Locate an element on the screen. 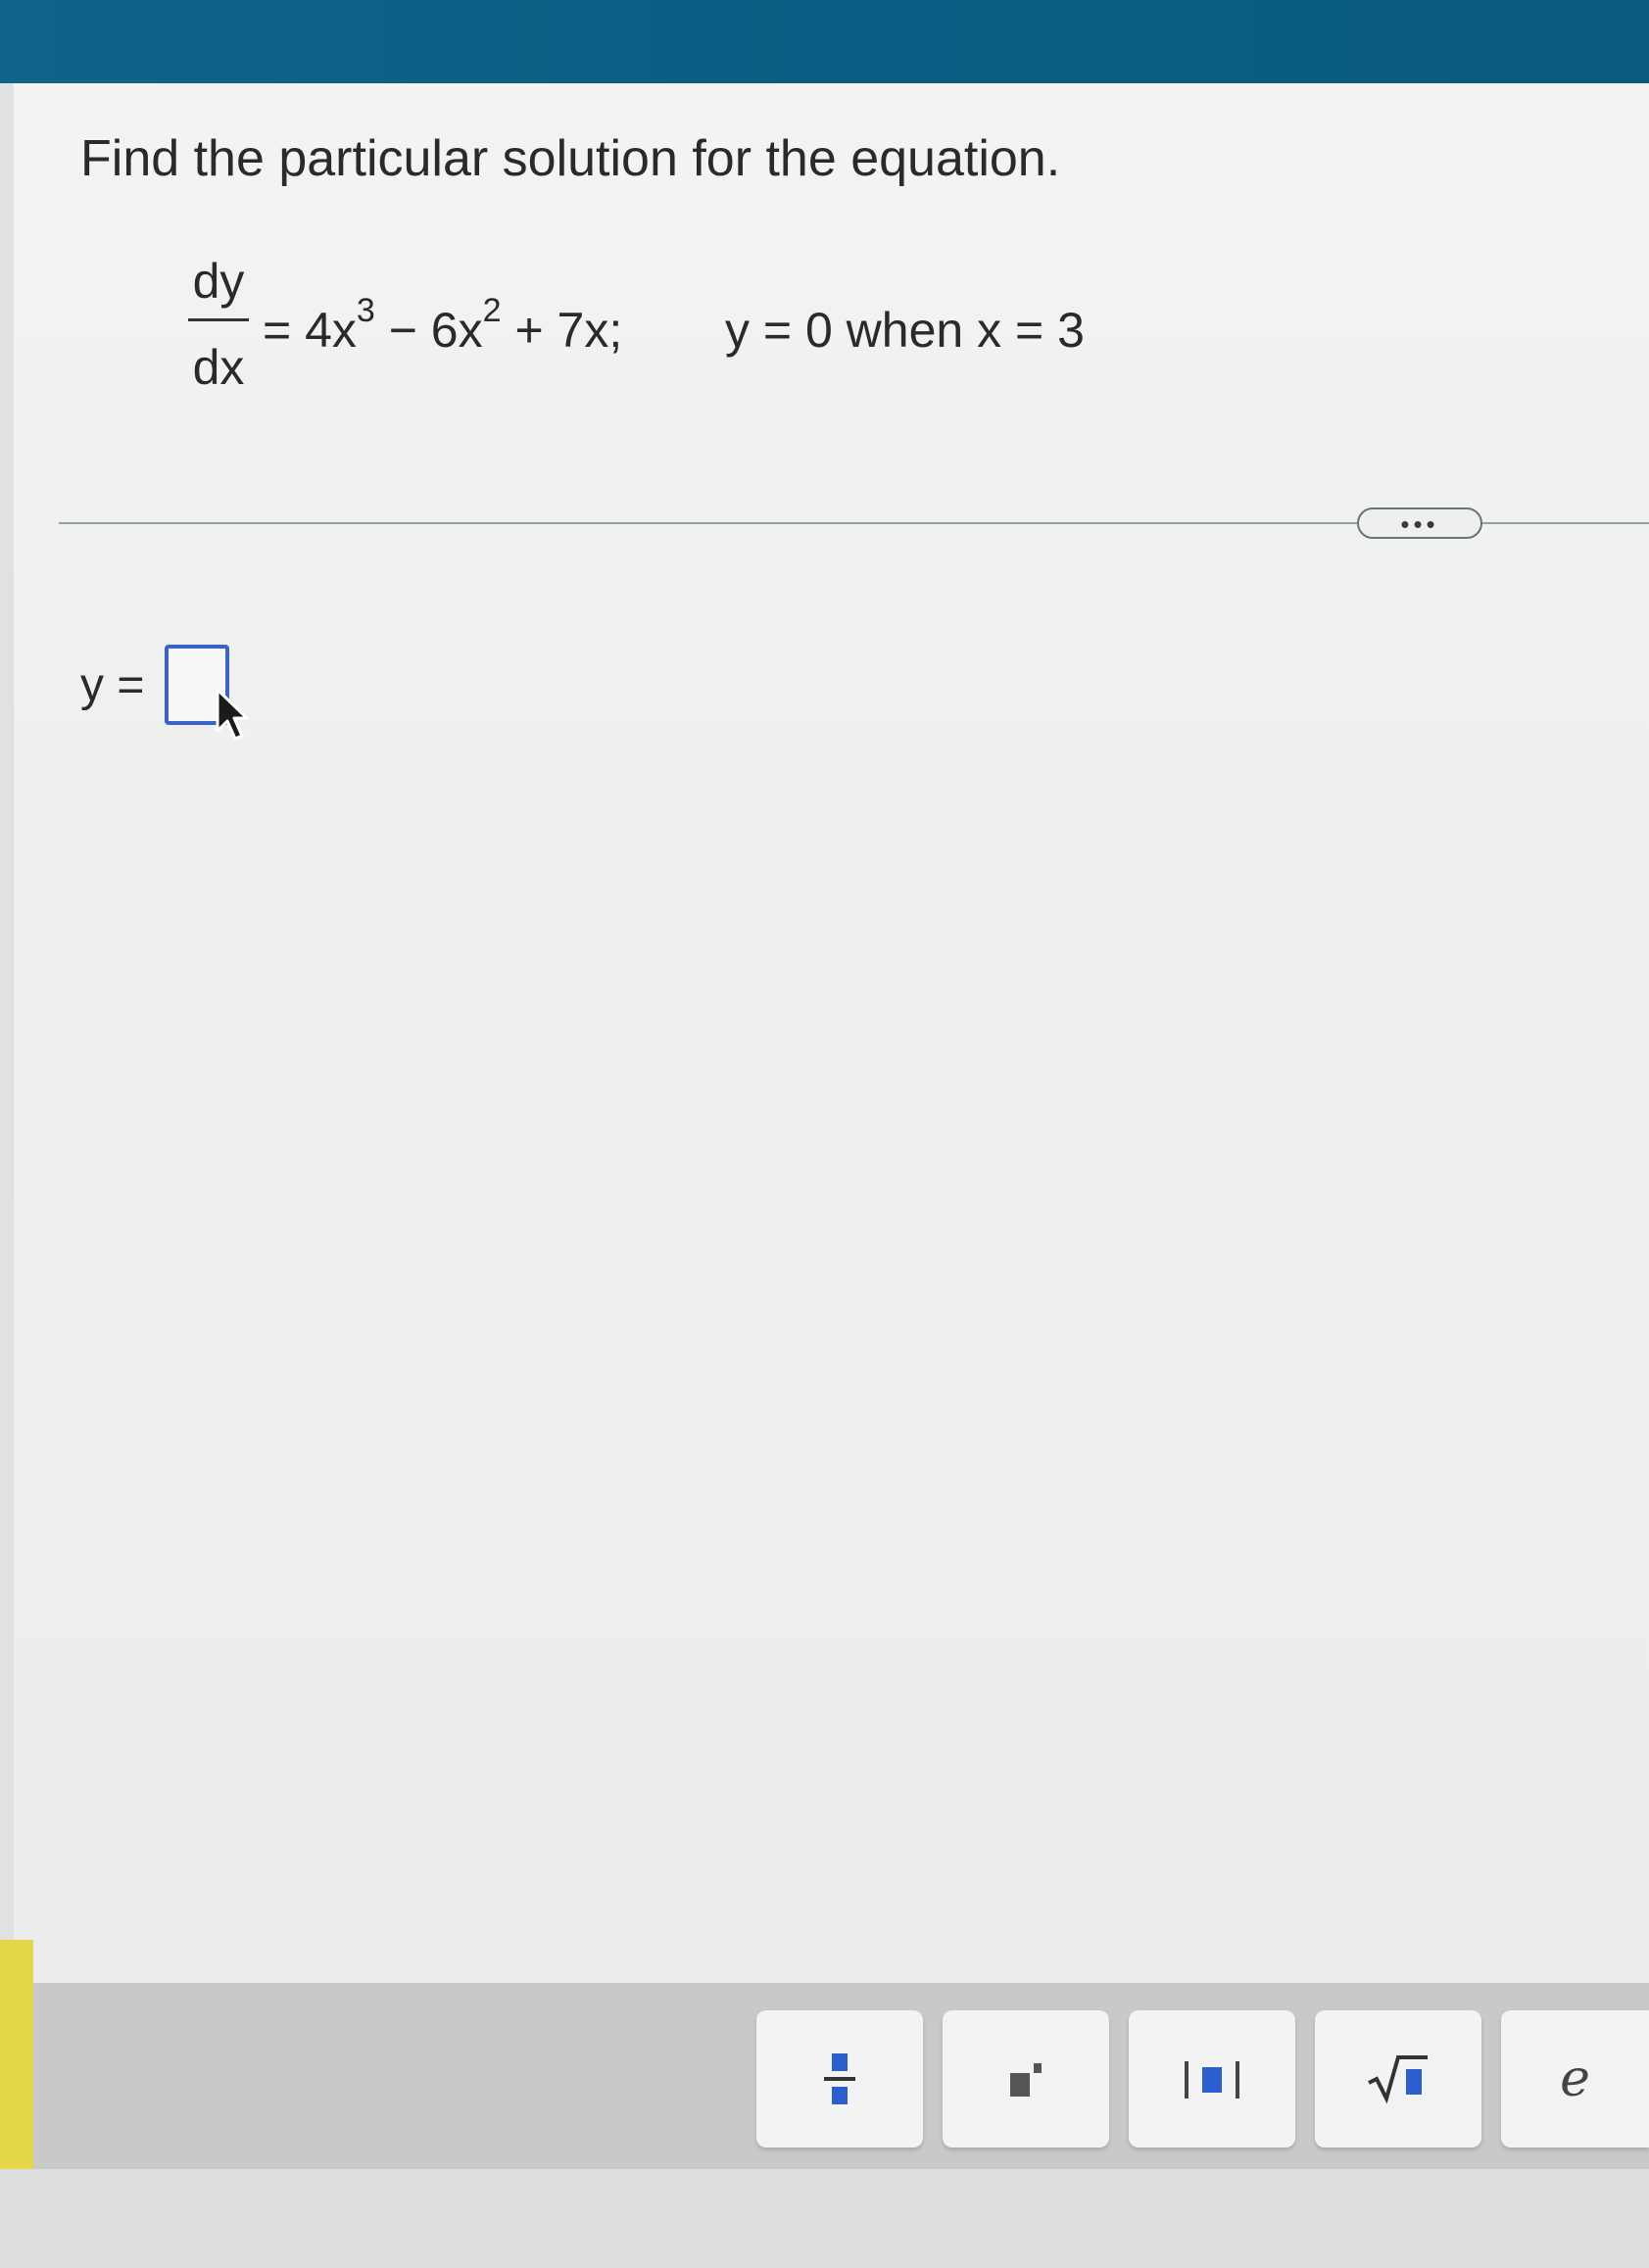 The image size is (1649, 2268). exponent-button is located at coordinates (1026, 2078).